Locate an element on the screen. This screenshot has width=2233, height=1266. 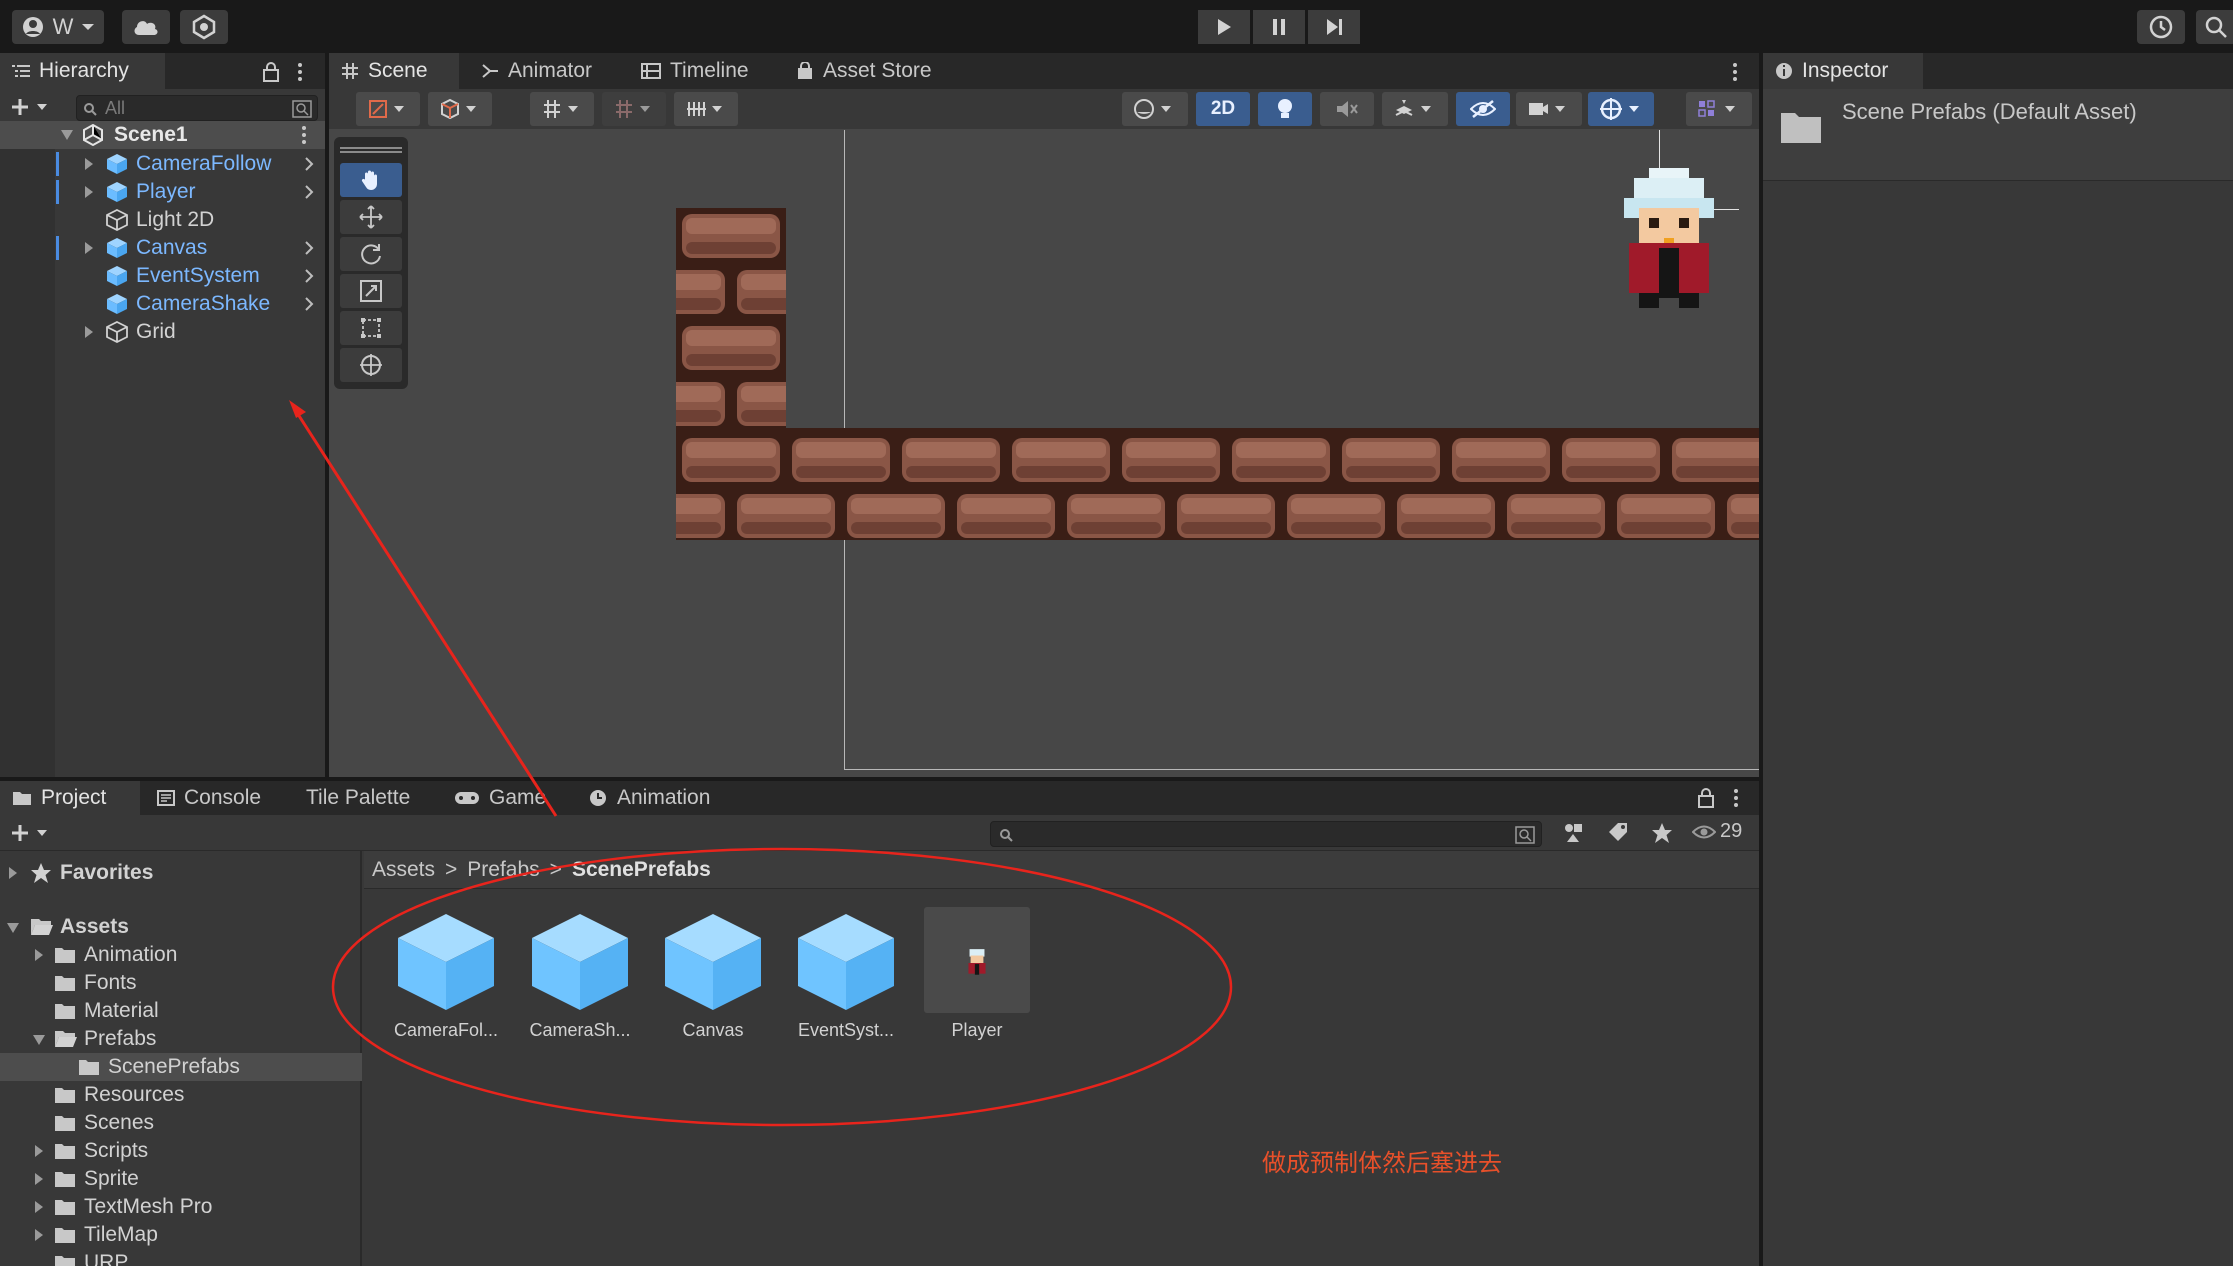
hierarchy-item: Grid is located at coordinates (162, 332).